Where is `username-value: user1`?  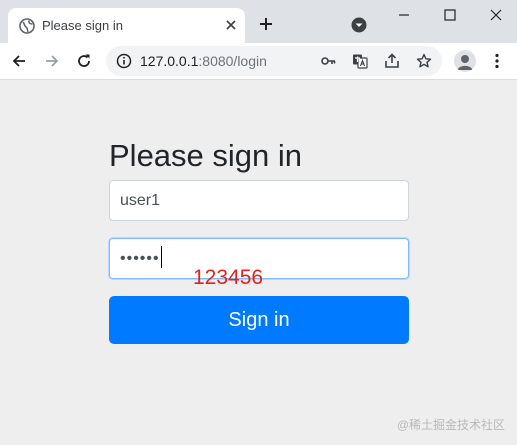 username-value: user1 is located at coordinates (140, 200).